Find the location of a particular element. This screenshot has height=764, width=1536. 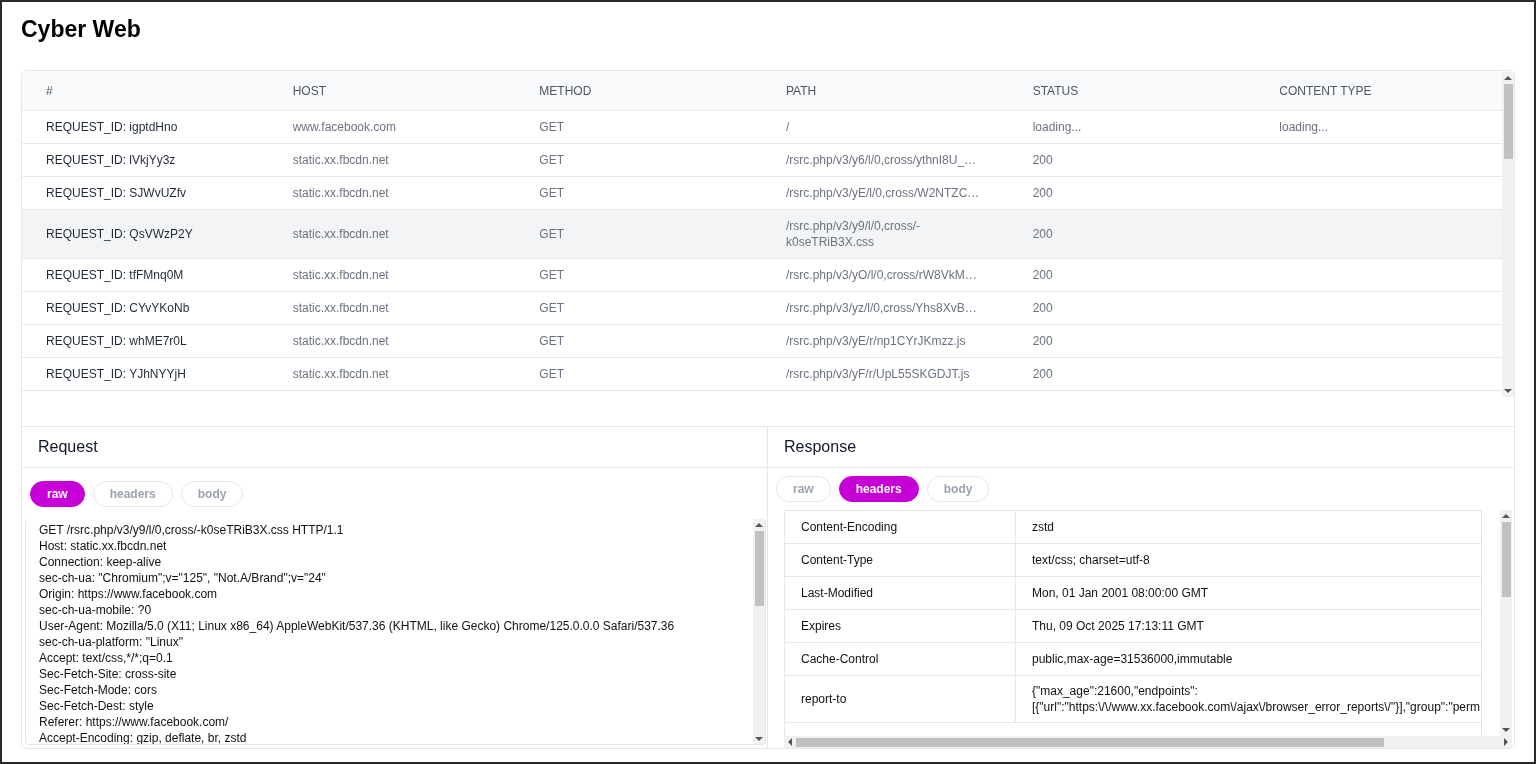

raw-request-line: User-Agent: Mozilla/5.0 (X11; Linux x86_64) AppleWebKit/537.36 (KHTML, like Gecko) Chrome/125.0.0.0 Safari/537.36 is located at coordinates (357, 626).